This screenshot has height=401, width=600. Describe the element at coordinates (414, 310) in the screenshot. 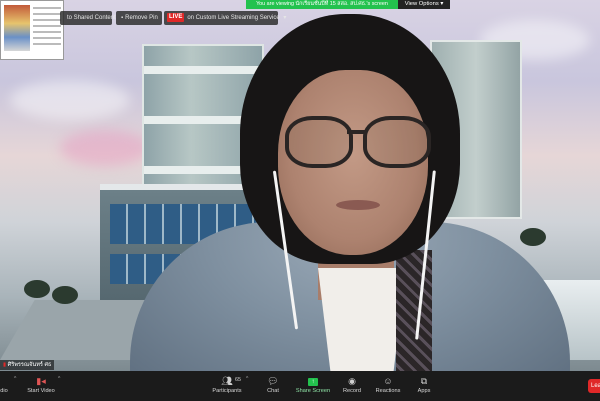

I see `person-scarf` at that location.